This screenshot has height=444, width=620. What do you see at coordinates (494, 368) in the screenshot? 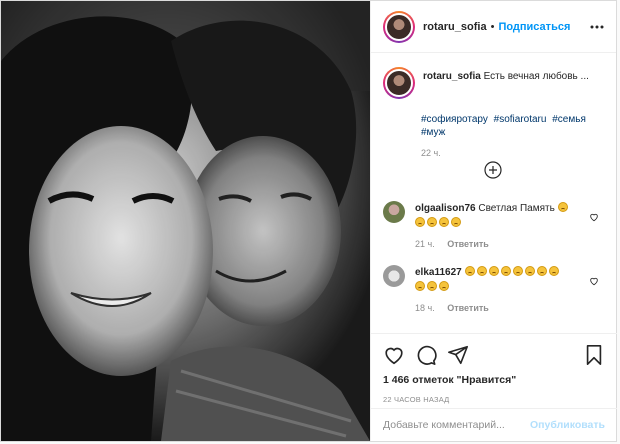
I see `post-actions: 1 466 отметок "Нравится" 22 ЧАСОВ НАЗАД` at bounding box center [494, 368].